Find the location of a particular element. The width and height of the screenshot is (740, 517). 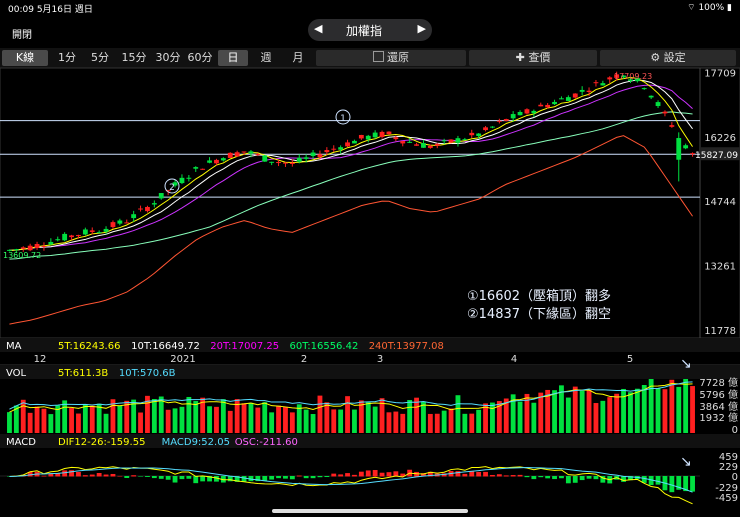

date-tick-label: 4 is located at coordinates (514, 359).